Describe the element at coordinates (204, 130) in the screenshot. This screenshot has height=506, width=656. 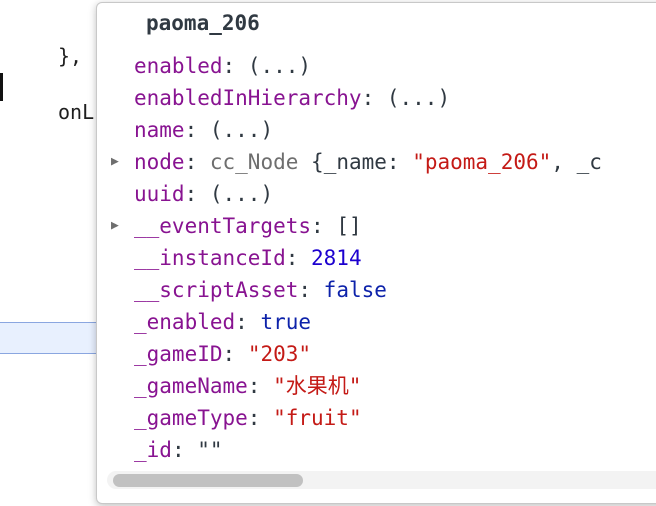
I see `property-row-name: name: (...)` at that location.